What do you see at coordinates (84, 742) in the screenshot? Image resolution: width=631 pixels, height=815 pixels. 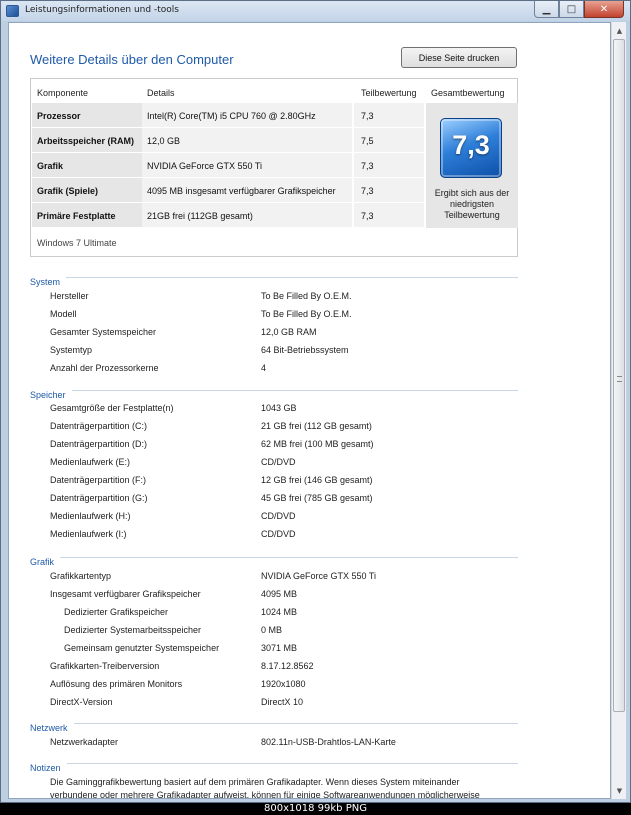 I see `info-key: Netzwerkadapter` at bounding box center [84, 742].